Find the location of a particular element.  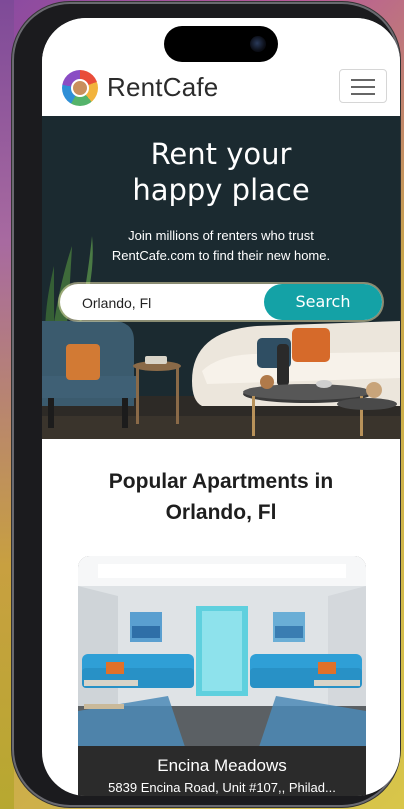

logo-text: RentCafe is located at coordinates (162, 87).